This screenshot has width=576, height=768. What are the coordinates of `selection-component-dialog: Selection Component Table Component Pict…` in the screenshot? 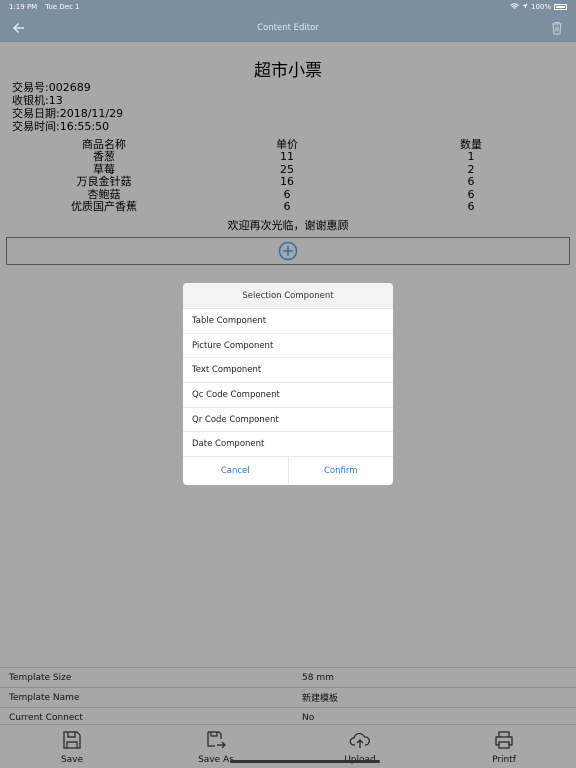 It's located at (288, 384).